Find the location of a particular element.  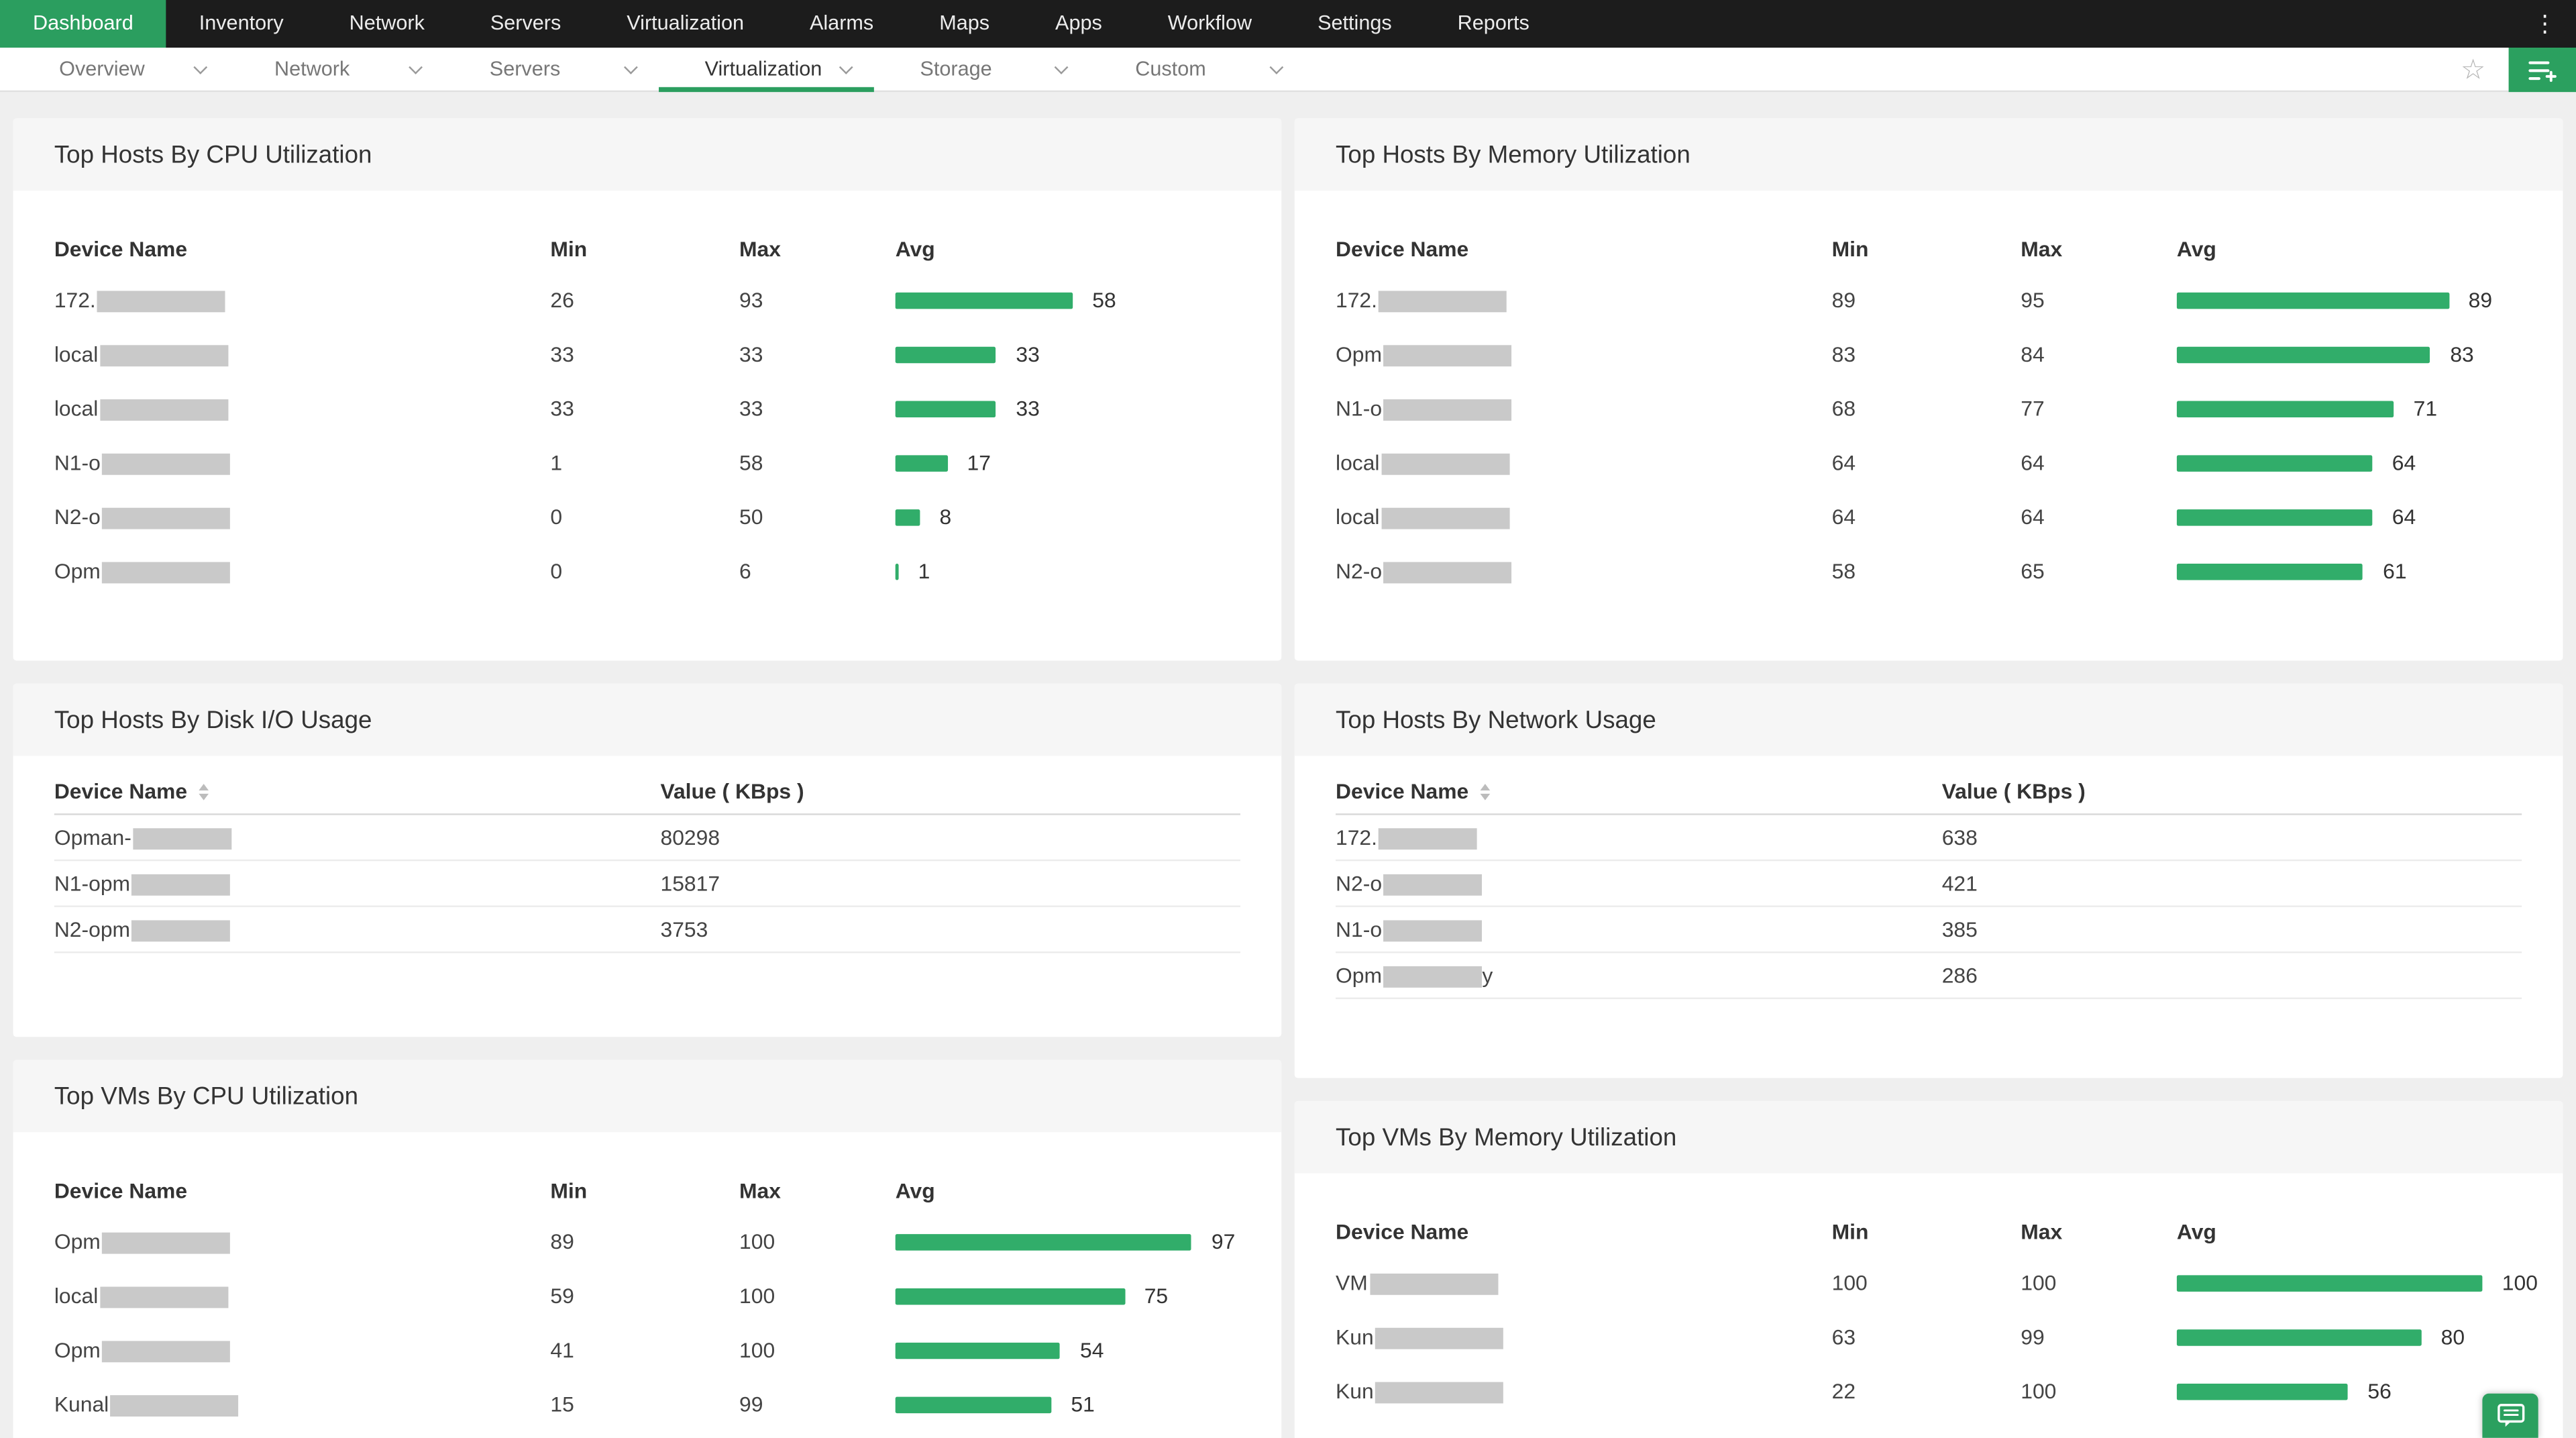

topnav-item-reports: Reports is located at coordinates (1493, 24).